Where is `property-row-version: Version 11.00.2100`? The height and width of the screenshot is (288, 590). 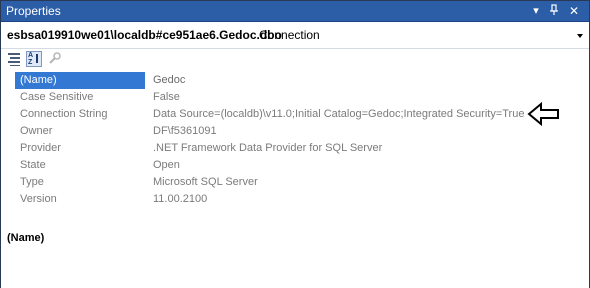
property-row-version: Version 11.00.2100 is located at coordinates (301, 199).